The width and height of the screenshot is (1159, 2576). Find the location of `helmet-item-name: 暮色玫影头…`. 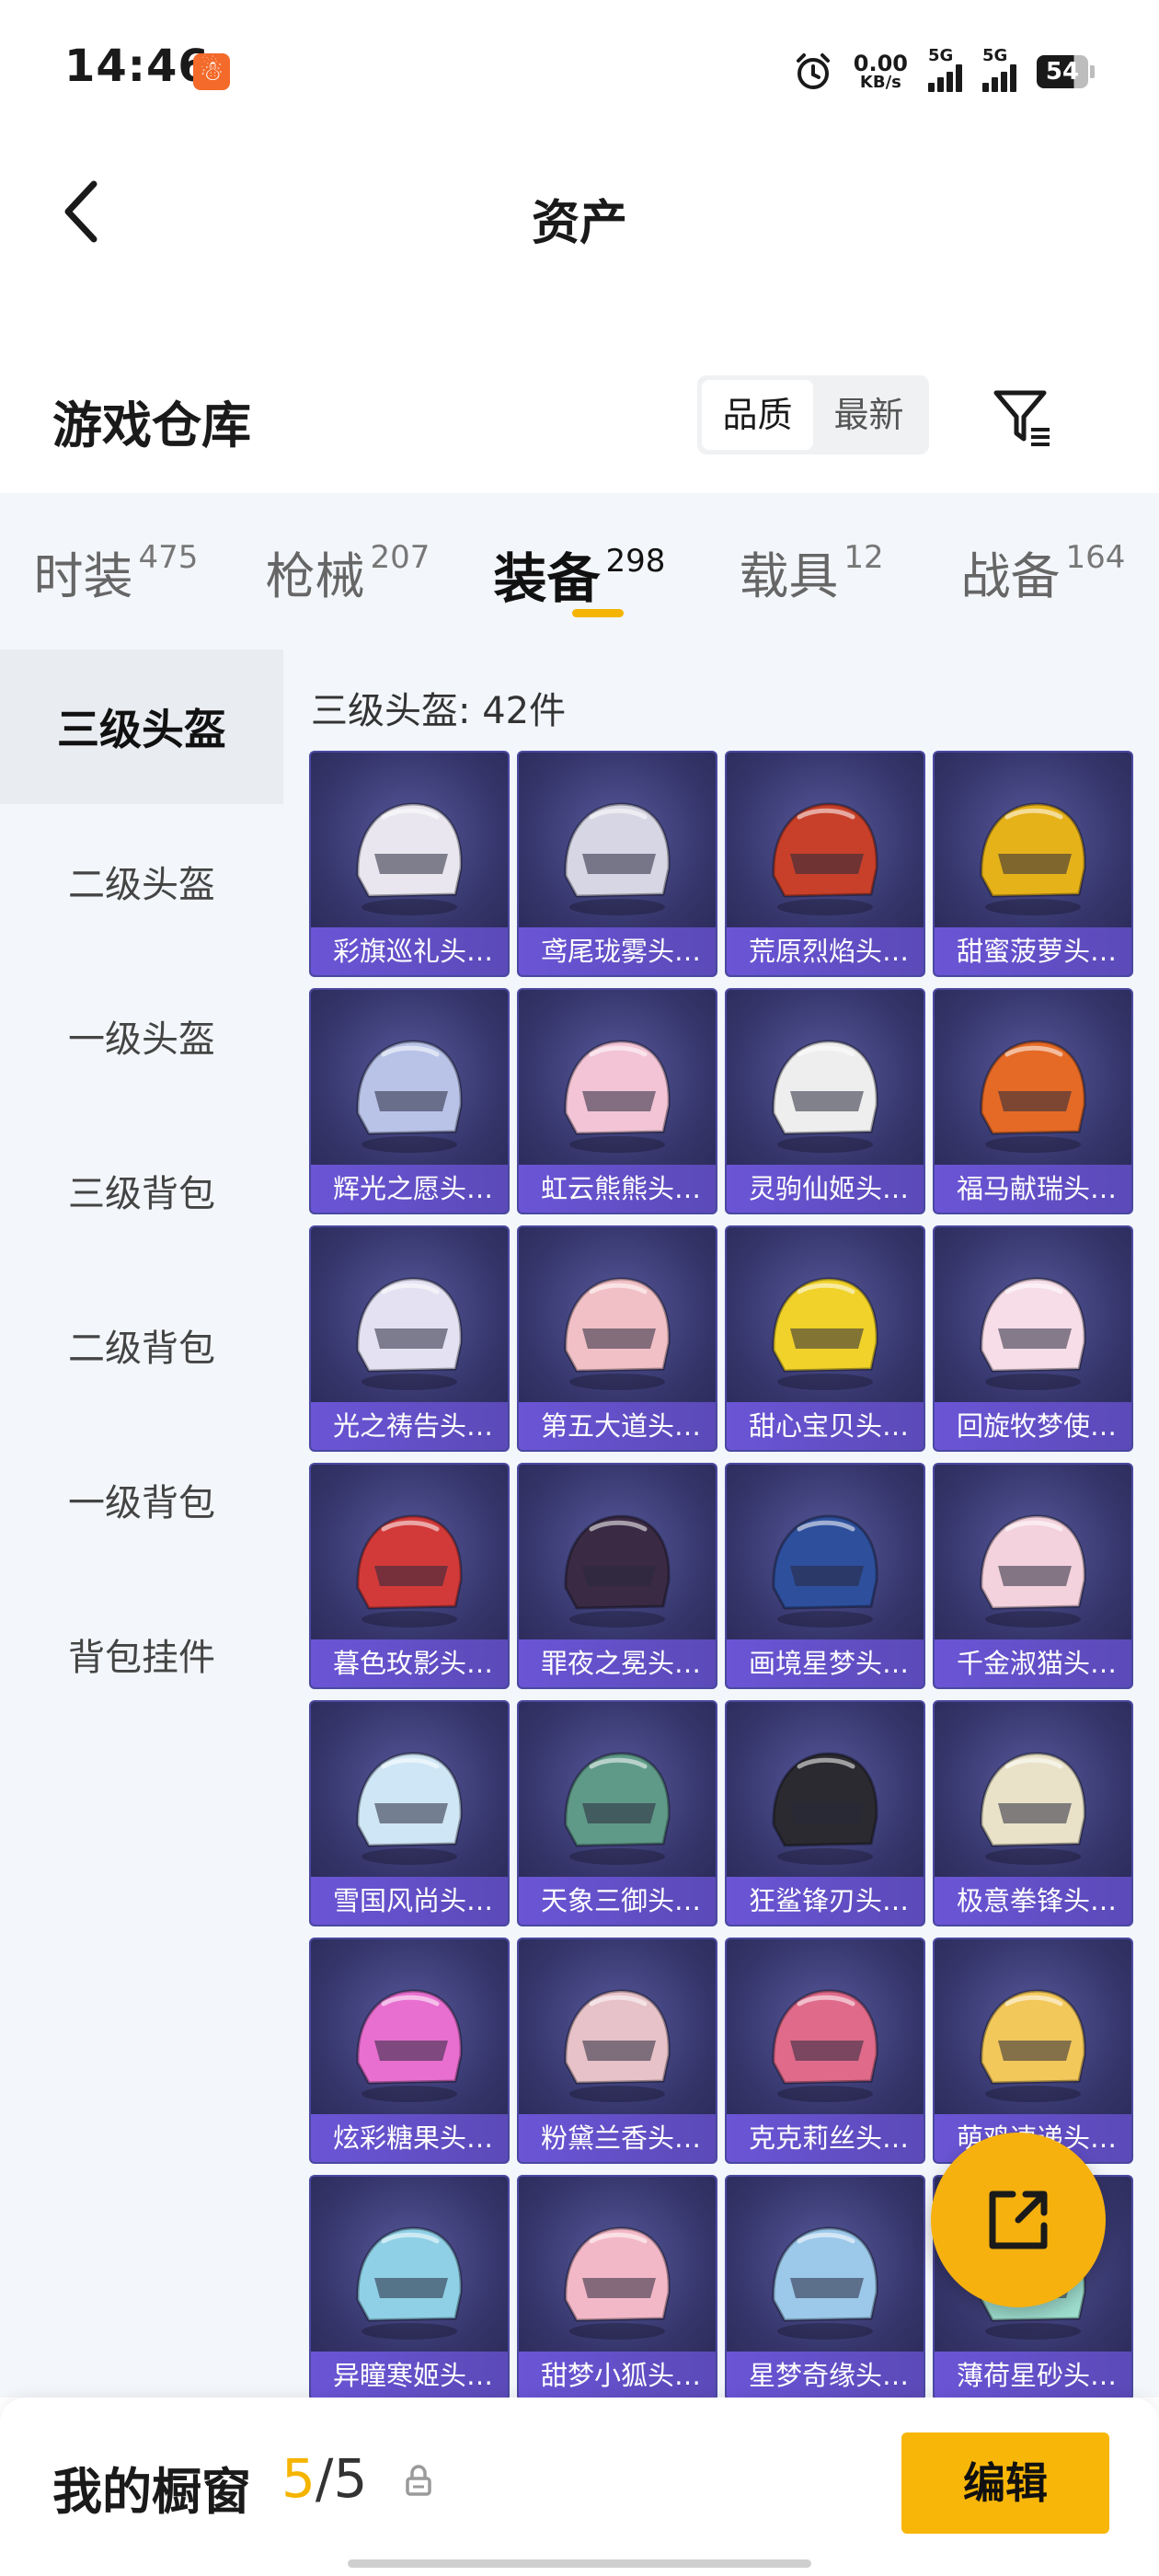

helmet-item-name: 暮色玫影头… is located at coordinates (409, 1663).